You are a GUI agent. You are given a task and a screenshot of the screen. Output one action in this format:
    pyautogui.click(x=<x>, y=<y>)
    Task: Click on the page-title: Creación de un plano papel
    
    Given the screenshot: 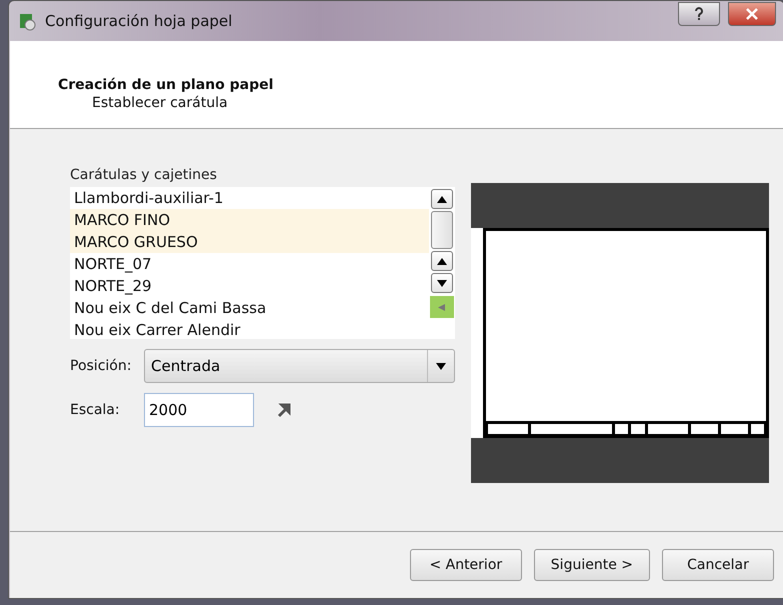 What is the action you would take?
    pyautogui.click(x=166, y=85)
    